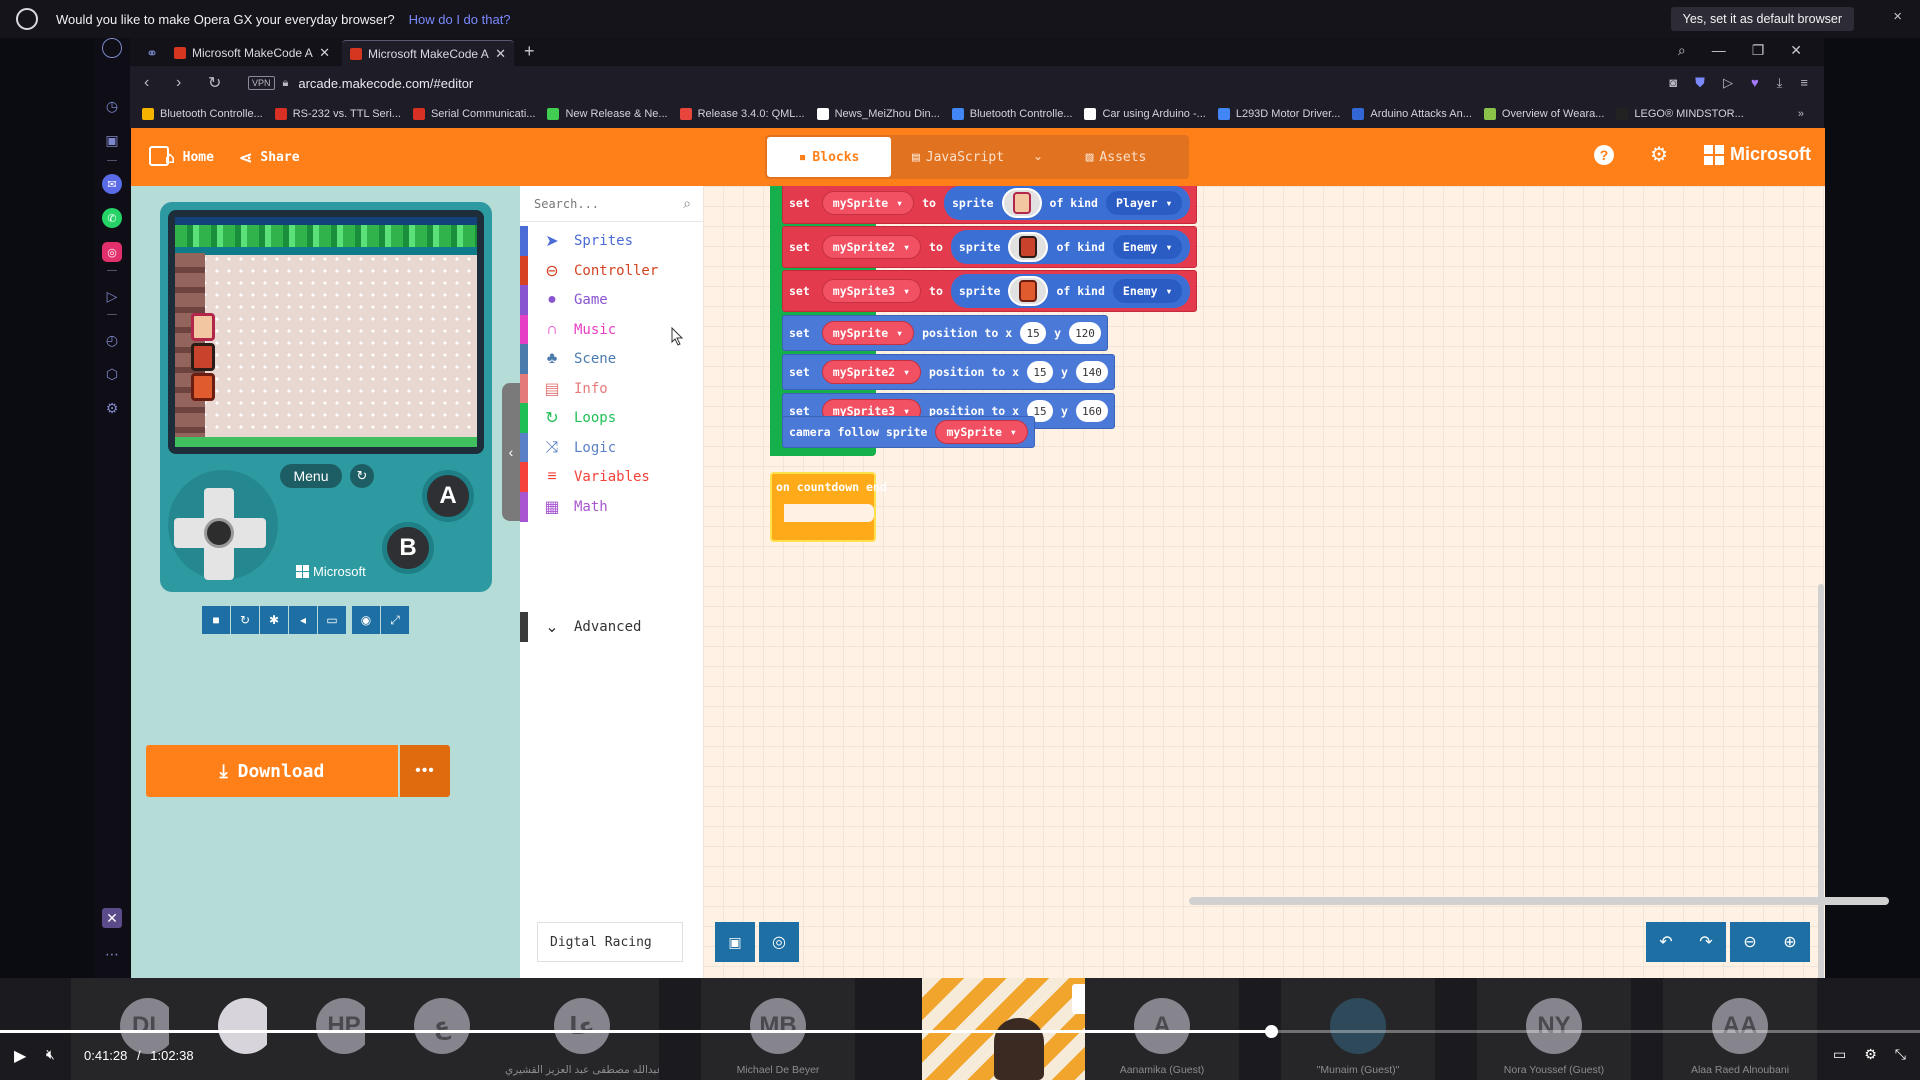 This screenshot has width=1920, height=1080. I want to click on gx-corner-icon: ▣, so click(112, 140).